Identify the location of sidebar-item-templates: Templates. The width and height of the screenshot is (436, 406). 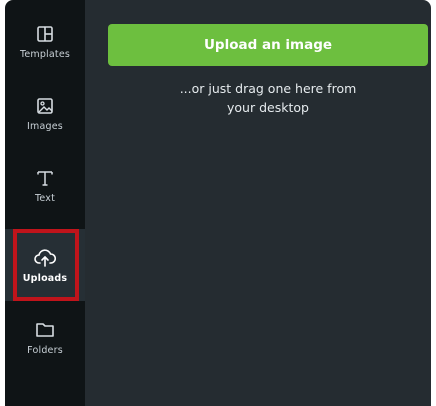
(45, 41).